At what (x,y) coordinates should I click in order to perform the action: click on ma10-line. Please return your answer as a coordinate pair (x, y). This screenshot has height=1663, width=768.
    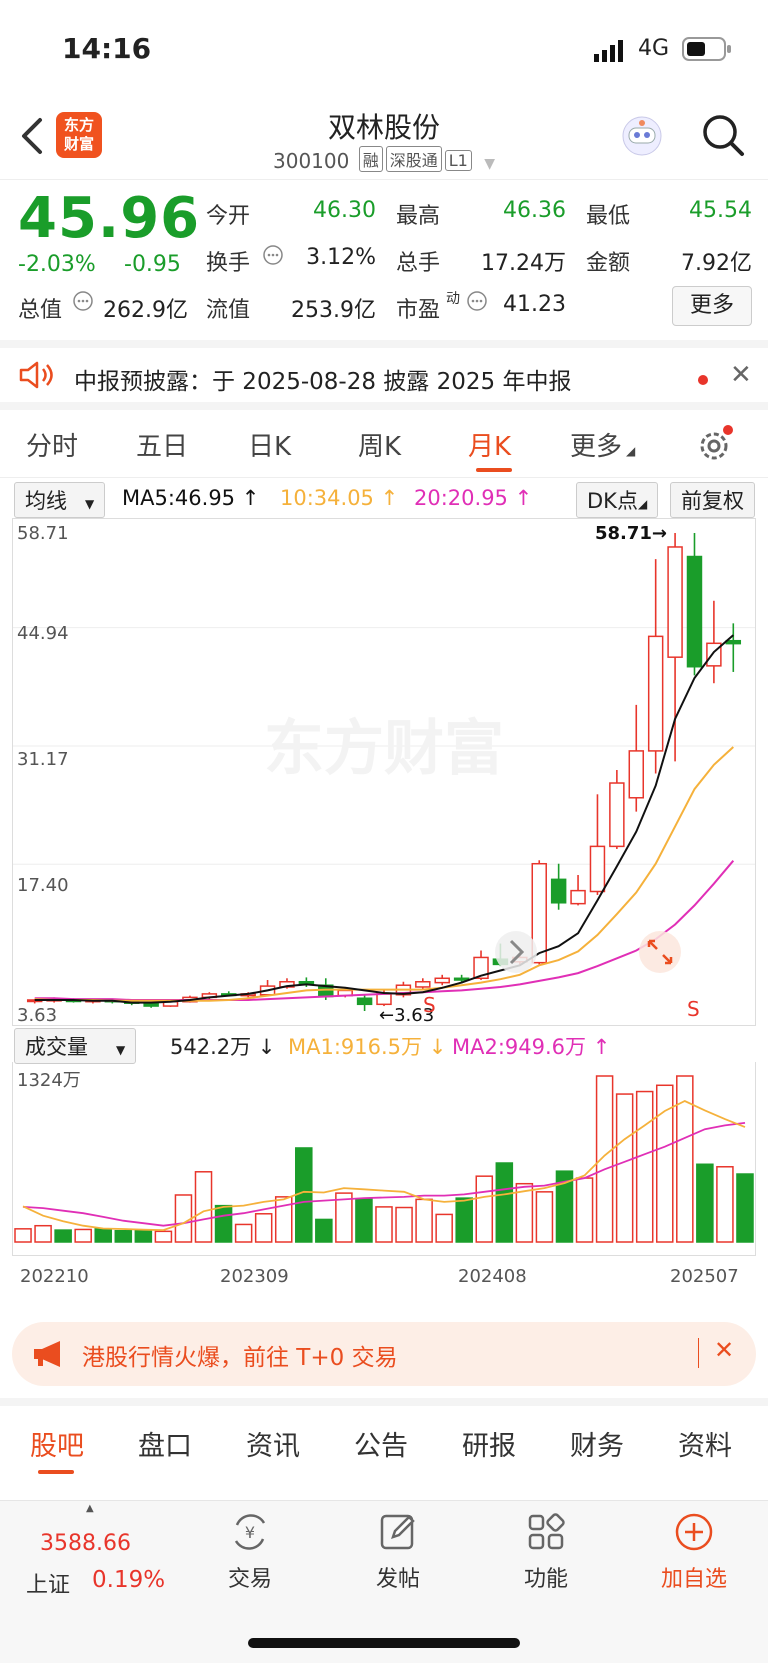
    Looking at the image, I should click on (384, 874).